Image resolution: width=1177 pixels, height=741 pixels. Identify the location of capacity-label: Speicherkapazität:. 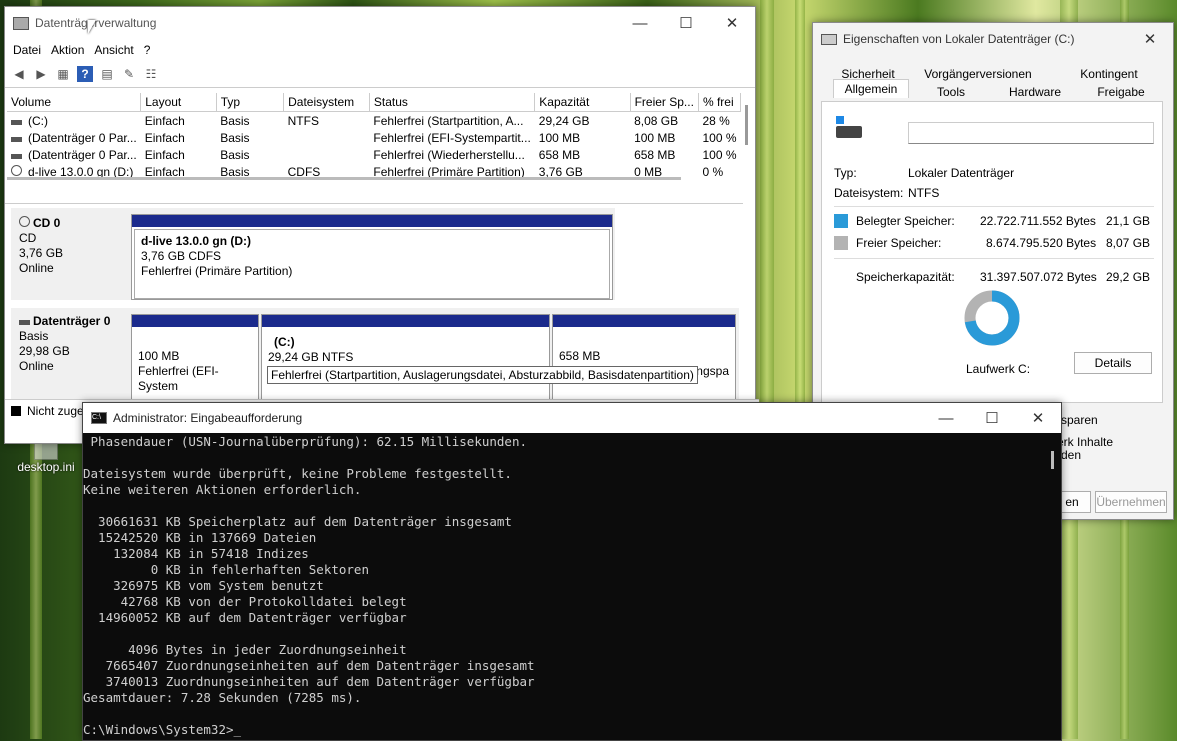
(905, 277).